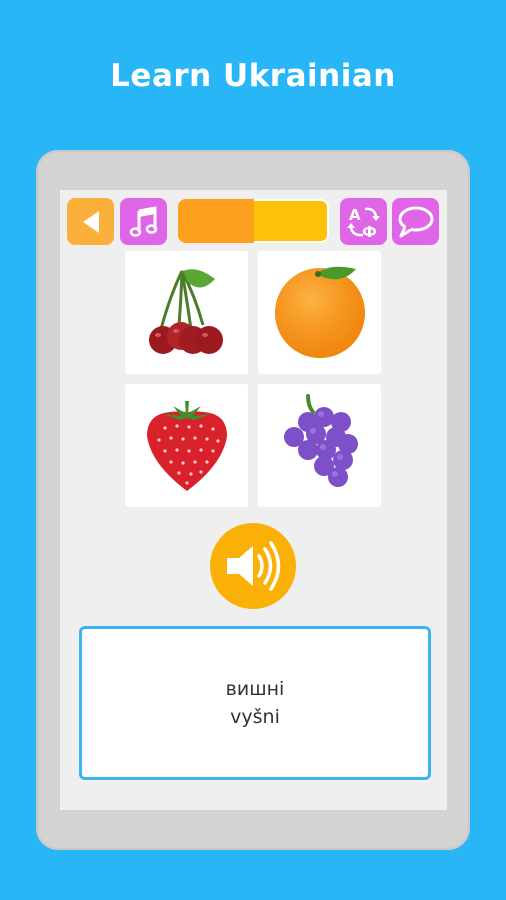 The height and width of the screenshot is (900, 506). I want to click on answer-panel: вишні vyšni, so click(255, 703).